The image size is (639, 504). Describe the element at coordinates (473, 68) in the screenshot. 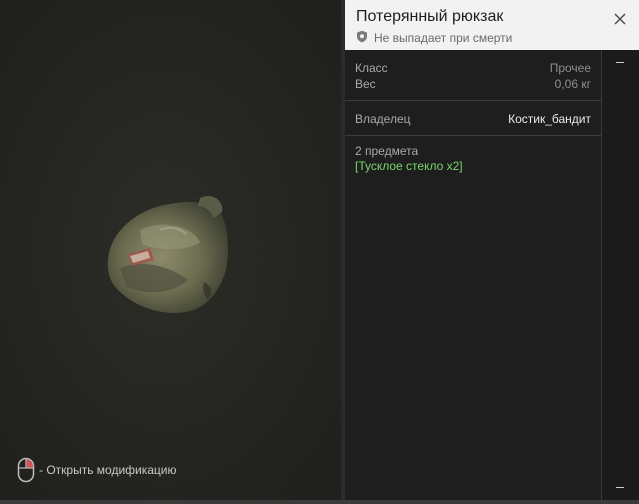

I see `class-row: Класс Прочее` at that location.